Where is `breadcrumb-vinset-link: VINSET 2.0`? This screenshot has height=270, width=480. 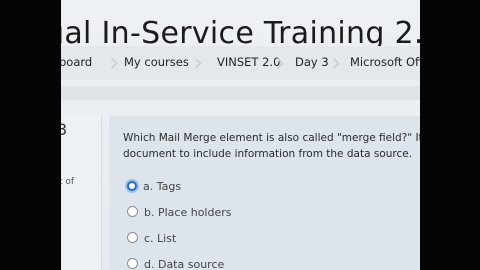 breadcrumb-vinset-link: VINSET 2.0 is located at coordinates (248, 63).